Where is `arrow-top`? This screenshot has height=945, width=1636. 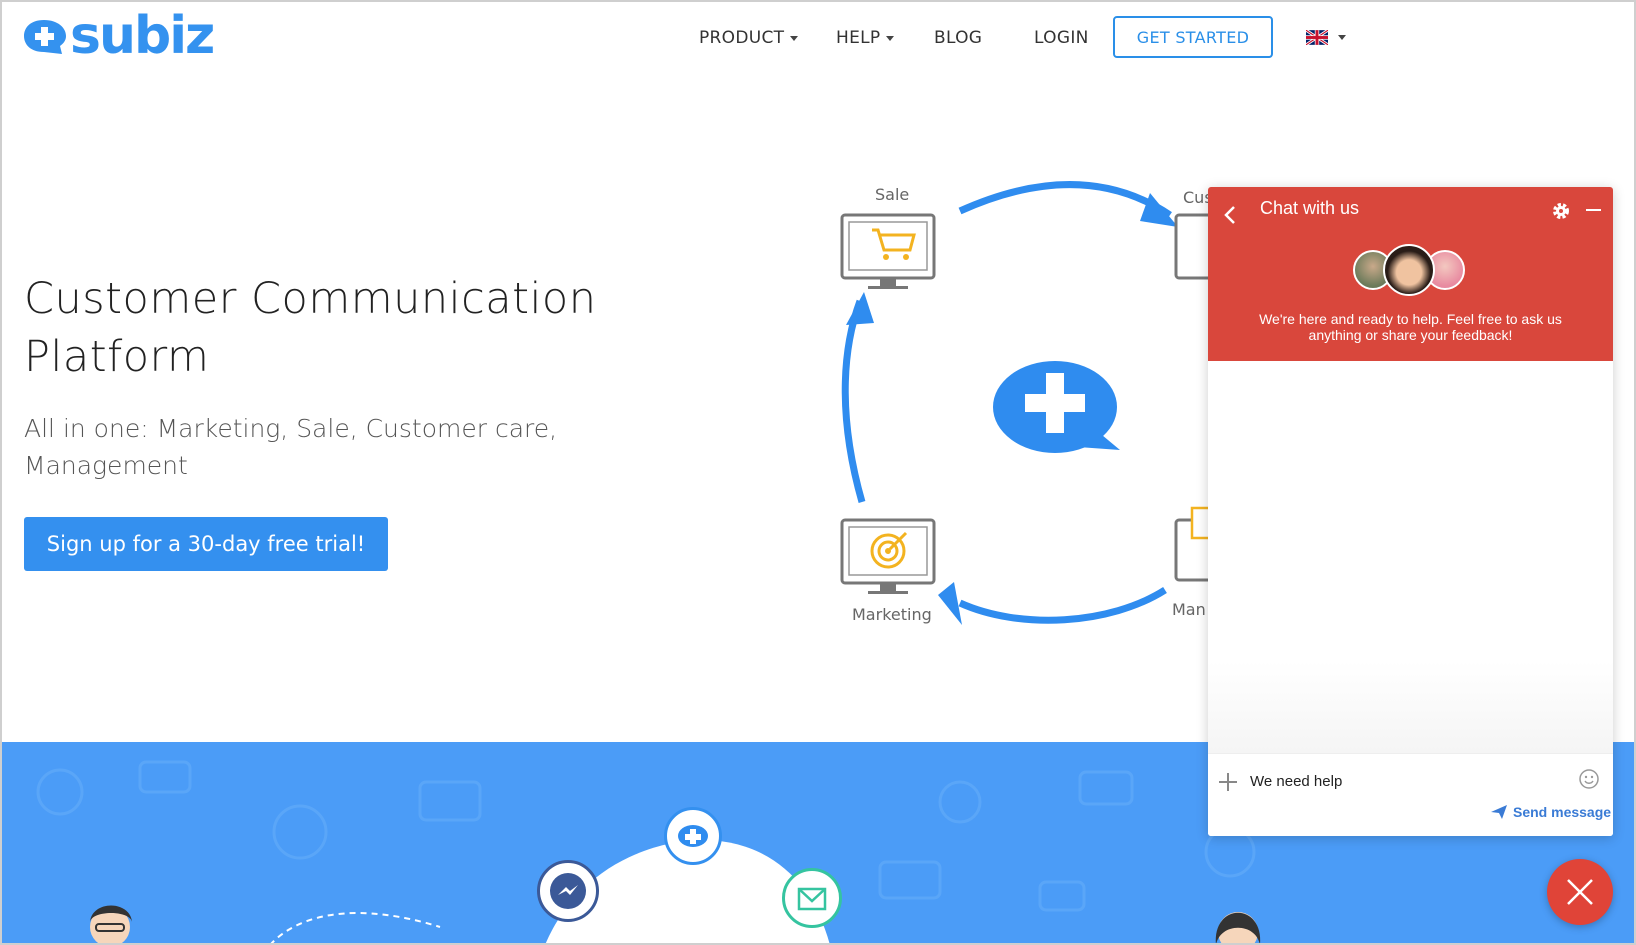
arrow-top is located at coordinates (1065, 199).